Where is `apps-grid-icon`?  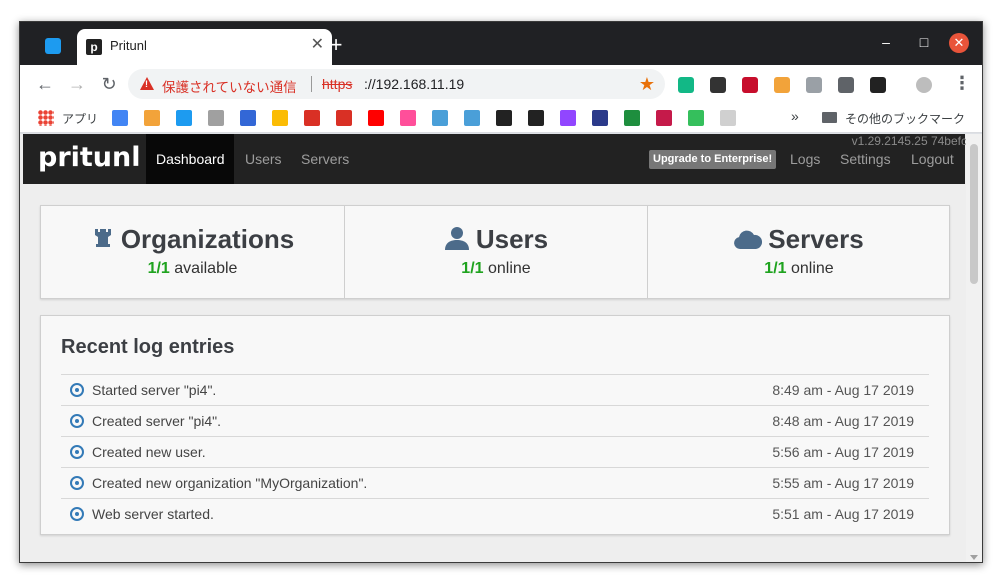 apps-grid-icon is located at coordinates (46, 118).